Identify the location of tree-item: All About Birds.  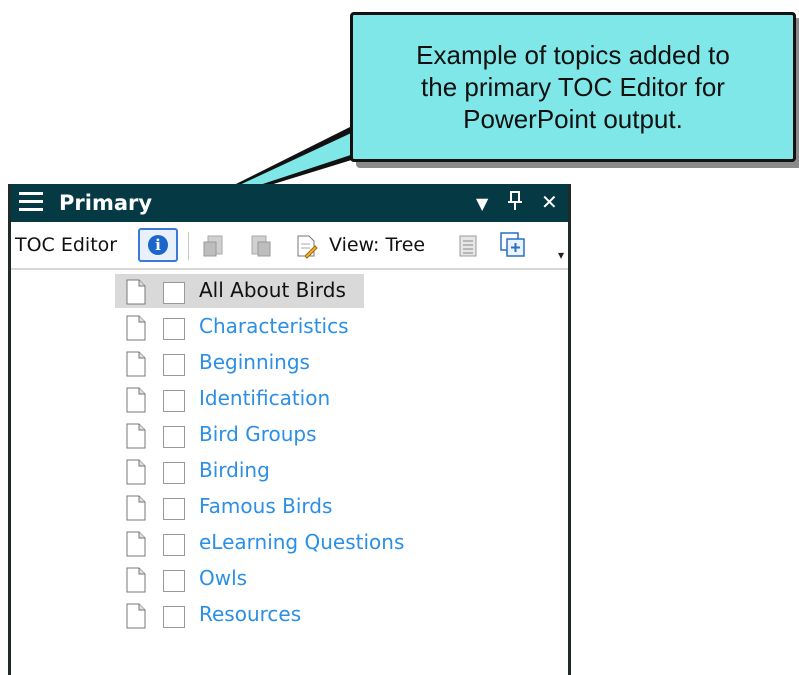
(345, 291).